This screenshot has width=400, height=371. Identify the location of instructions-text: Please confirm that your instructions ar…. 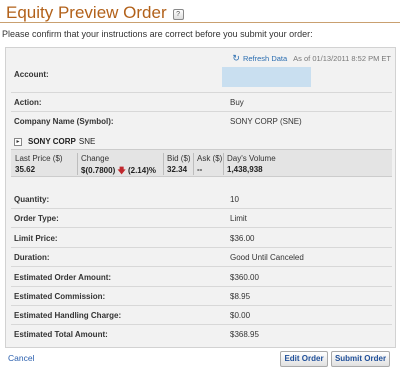
(157, 34).